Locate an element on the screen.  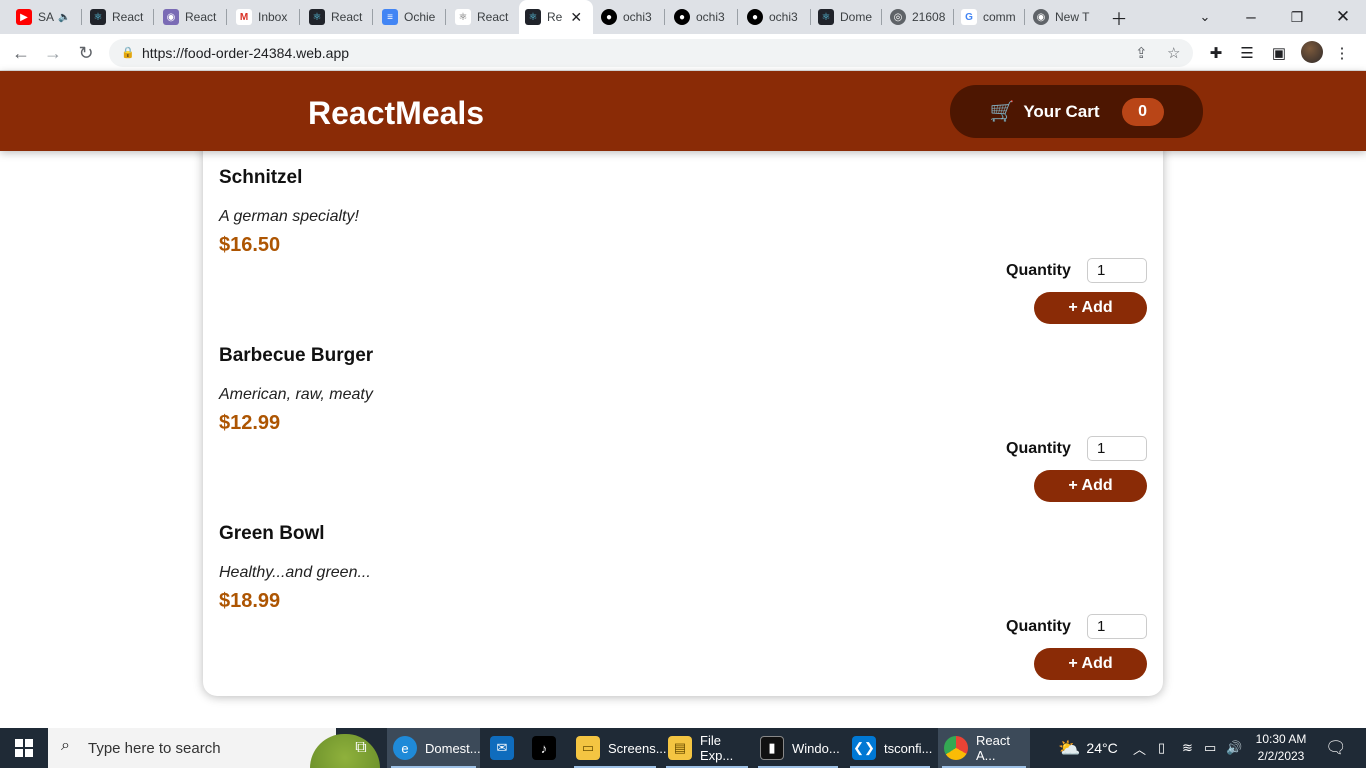
taskbar-clock: 10:30 AM 2/2/2023 is located at coordinates (1281, 748).